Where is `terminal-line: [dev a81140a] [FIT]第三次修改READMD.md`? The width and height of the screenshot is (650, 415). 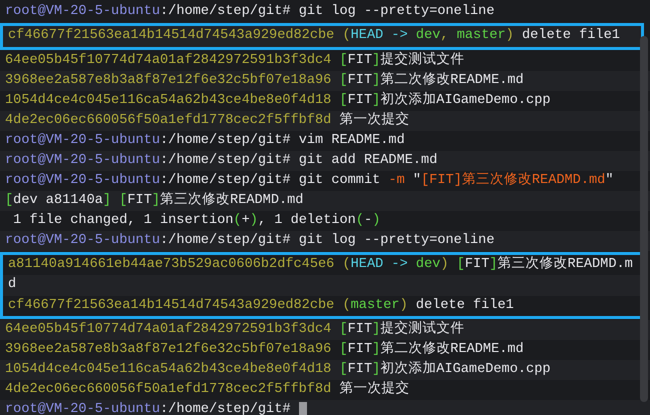 terminal-line: [dev a81140a] [FIT]第三次修改READMD.md is located at coordinates (154, 200).